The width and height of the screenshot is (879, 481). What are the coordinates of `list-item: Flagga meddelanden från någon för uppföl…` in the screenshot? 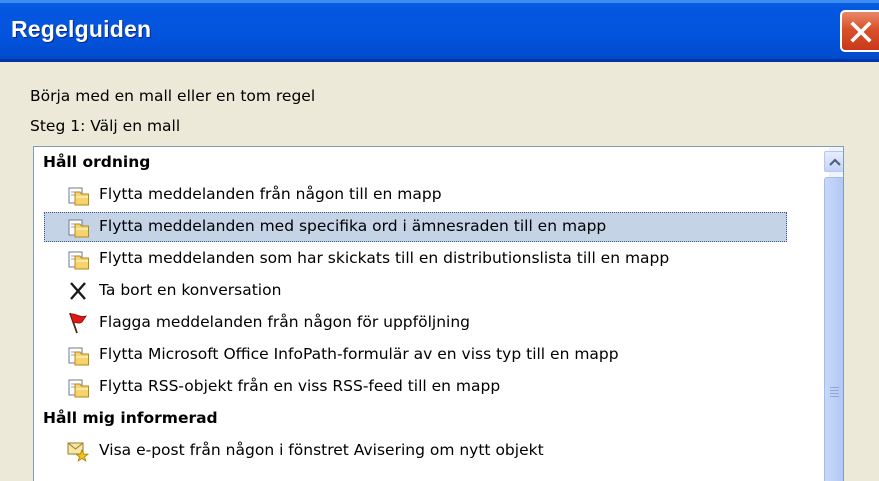 It's located at (424, 323).